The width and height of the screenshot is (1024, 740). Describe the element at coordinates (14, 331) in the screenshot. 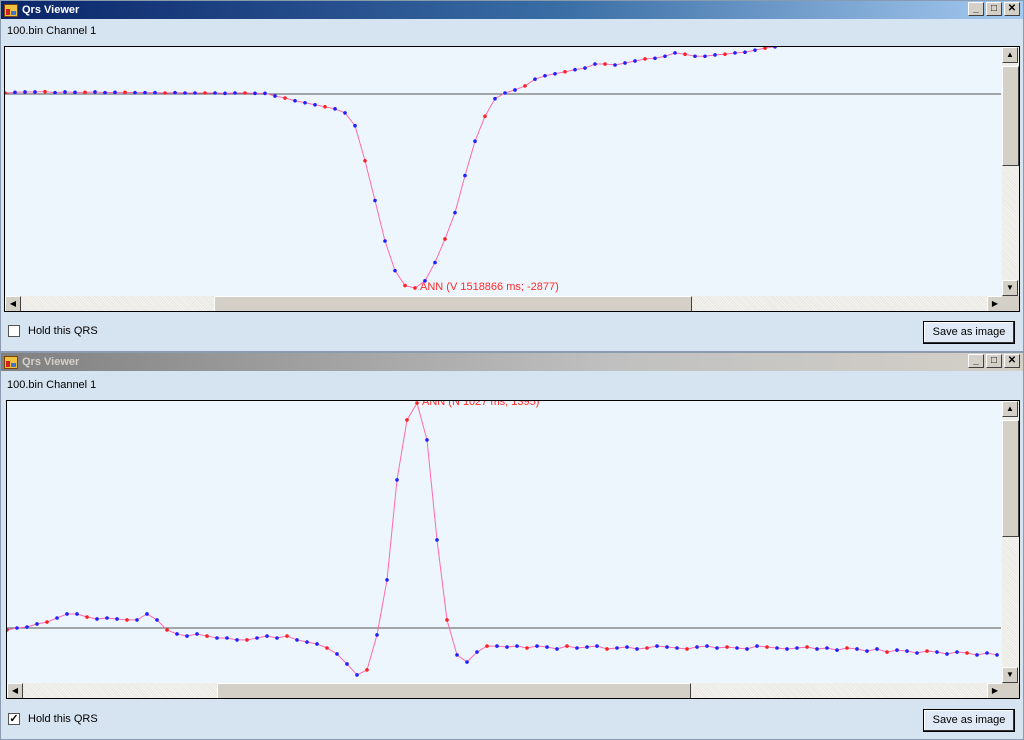

I see `checkbox-box` at that location.